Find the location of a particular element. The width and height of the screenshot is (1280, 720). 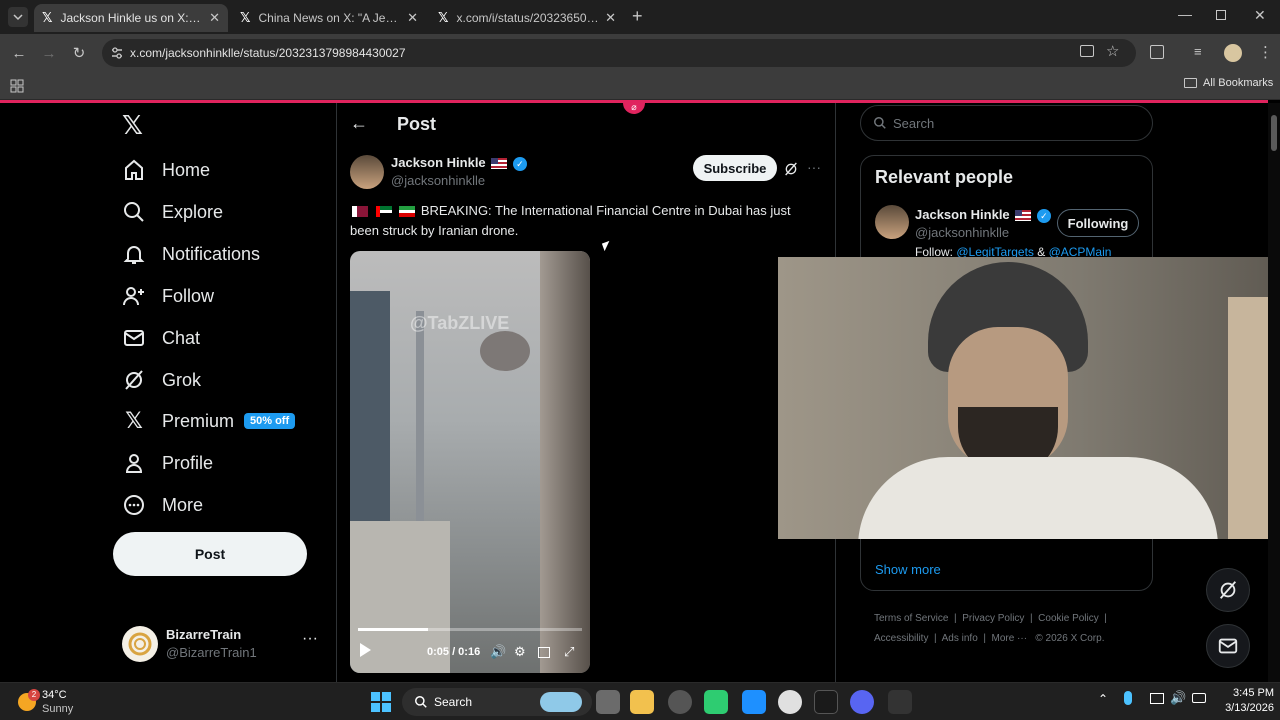

sidebar-item-notifications: Notifications is located at coordinates (190, 254).